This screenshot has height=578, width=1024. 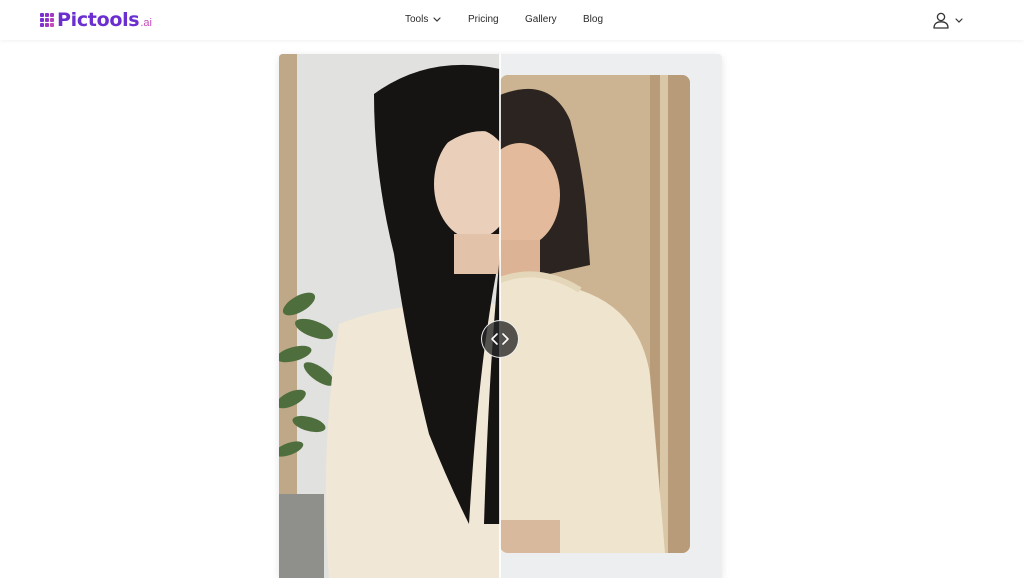 I want to click on brand-logo: Pictools .ai, so click(x=96, y=20).